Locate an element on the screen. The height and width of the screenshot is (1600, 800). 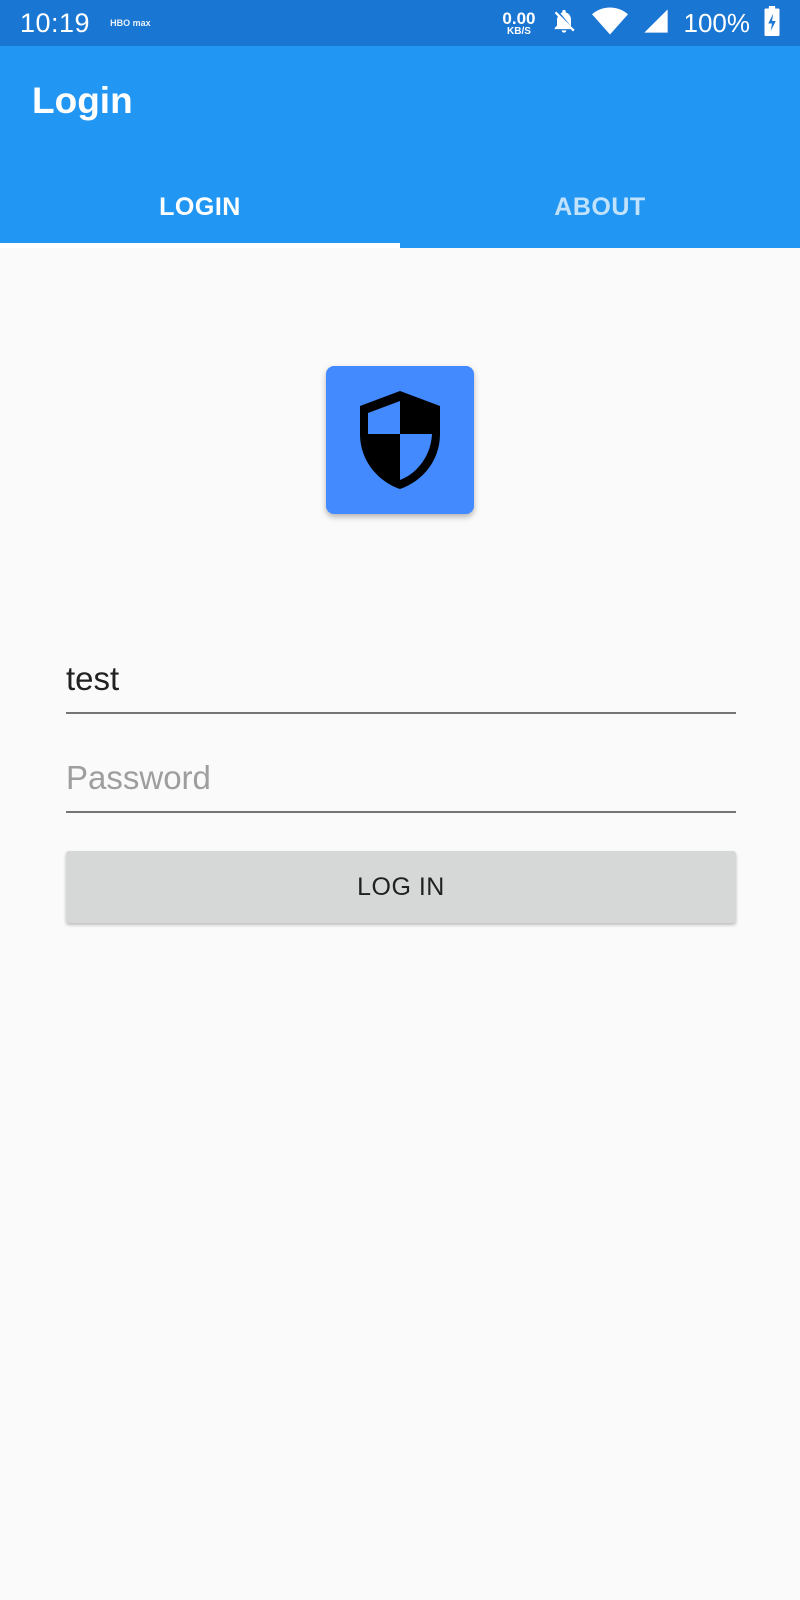
password-field is located at coordinates (401, 783).